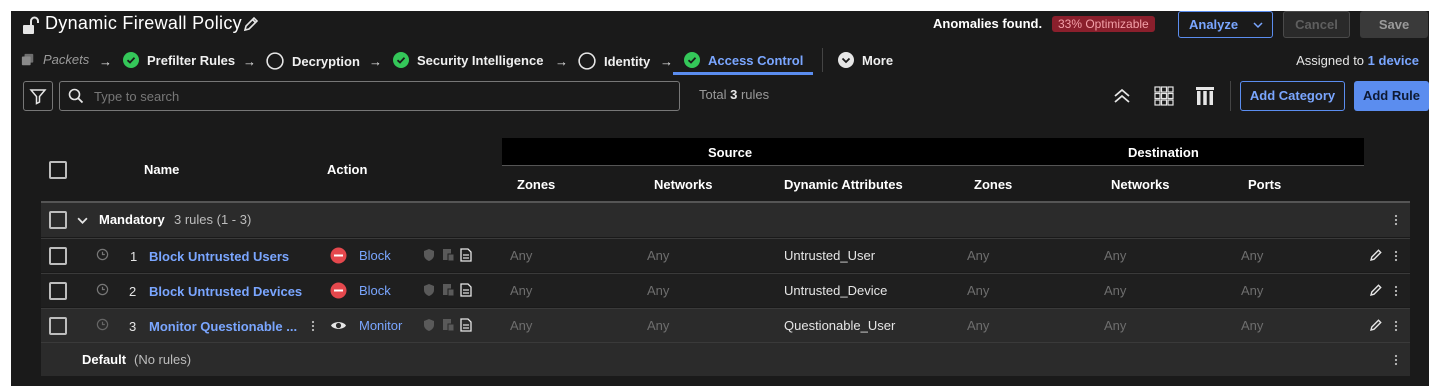  What do you see at coordinates (27, 59) in the screenshot?
I see `packets-icon` at bounding box center [27, 59].